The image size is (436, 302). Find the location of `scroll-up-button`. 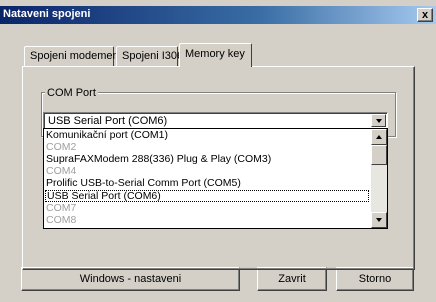

scroll-up-button is located at coordinates (379, 137).